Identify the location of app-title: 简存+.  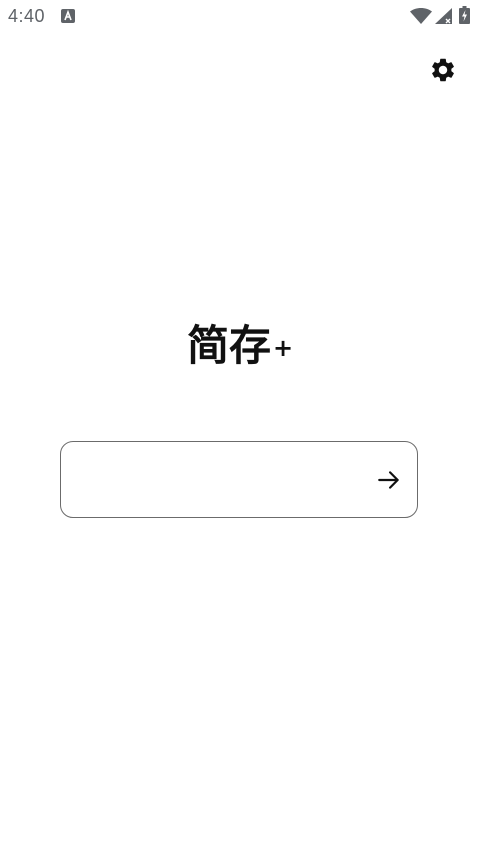
(240, 346).